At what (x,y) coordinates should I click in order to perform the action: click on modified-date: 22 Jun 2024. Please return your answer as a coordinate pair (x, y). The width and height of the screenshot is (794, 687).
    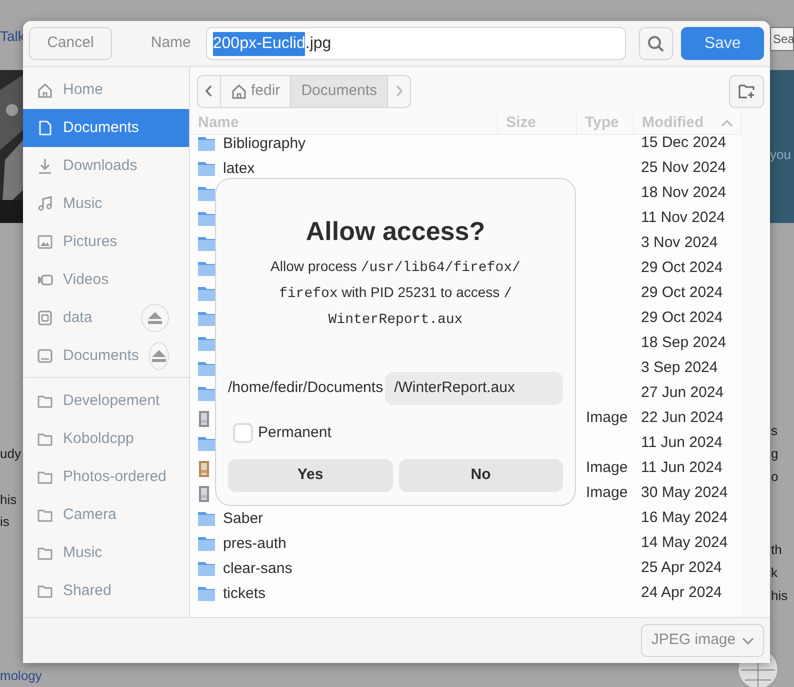
    Looking at the image, I should click on (682, 417).